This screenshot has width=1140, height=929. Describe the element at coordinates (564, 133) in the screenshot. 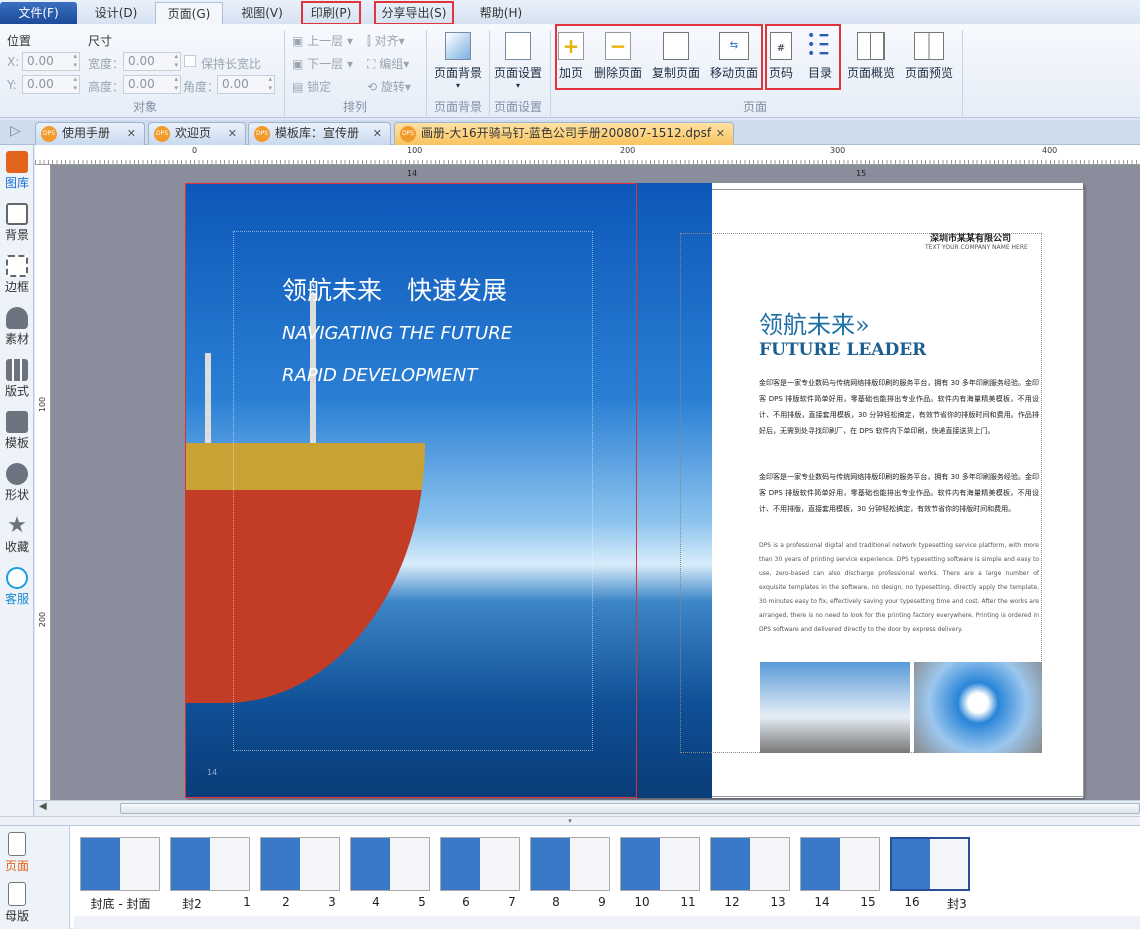

I see `doc-tab-active: DPS 画册-大16开骑马钉-蓝色公司手册200807-1512.dpsf ✕` at that location.